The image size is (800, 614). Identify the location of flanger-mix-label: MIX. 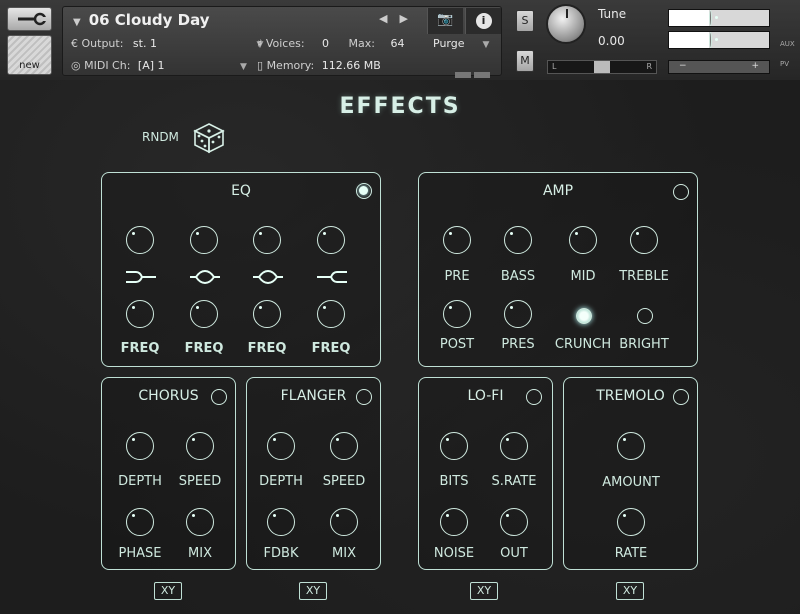
(344, 553).